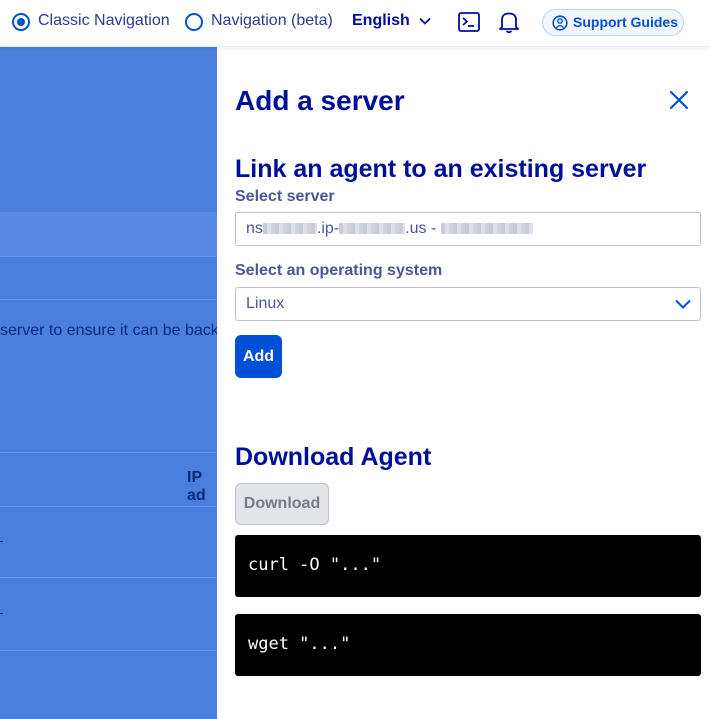  Describe the element at coordinates (258, 356) in the screenshot. I see `add-button: Add` at that location.